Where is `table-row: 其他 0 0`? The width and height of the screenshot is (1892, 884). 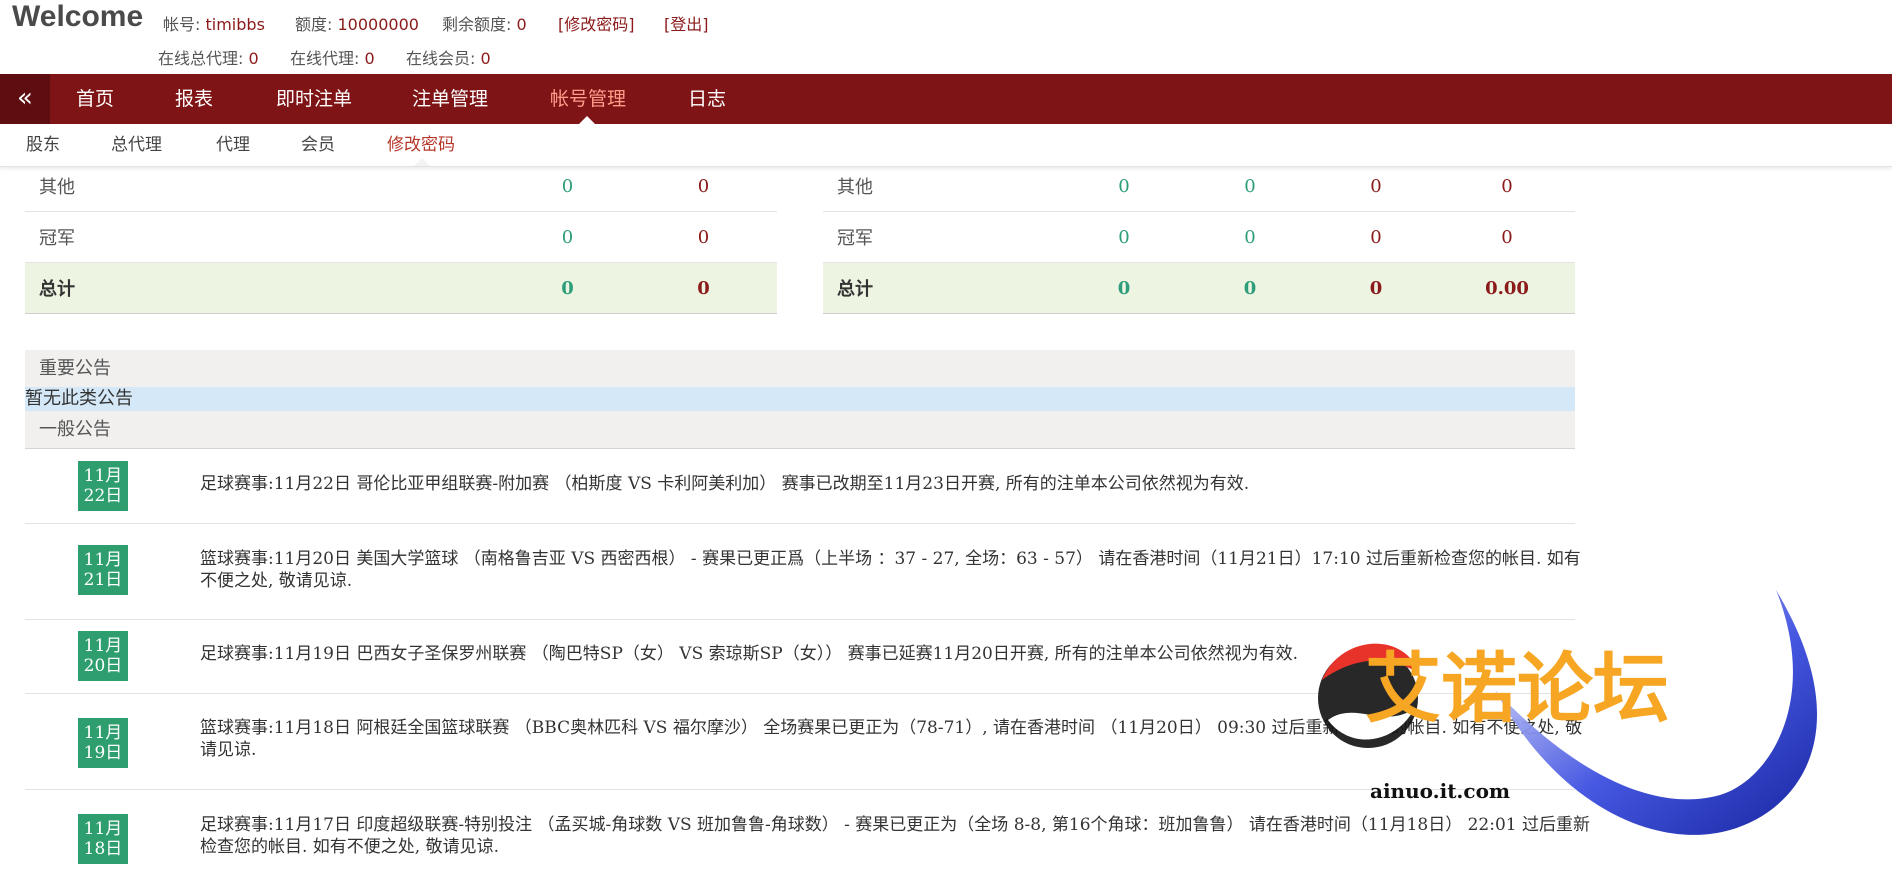
table-row: 其他 0 0 is located at coordinates (401, 186).